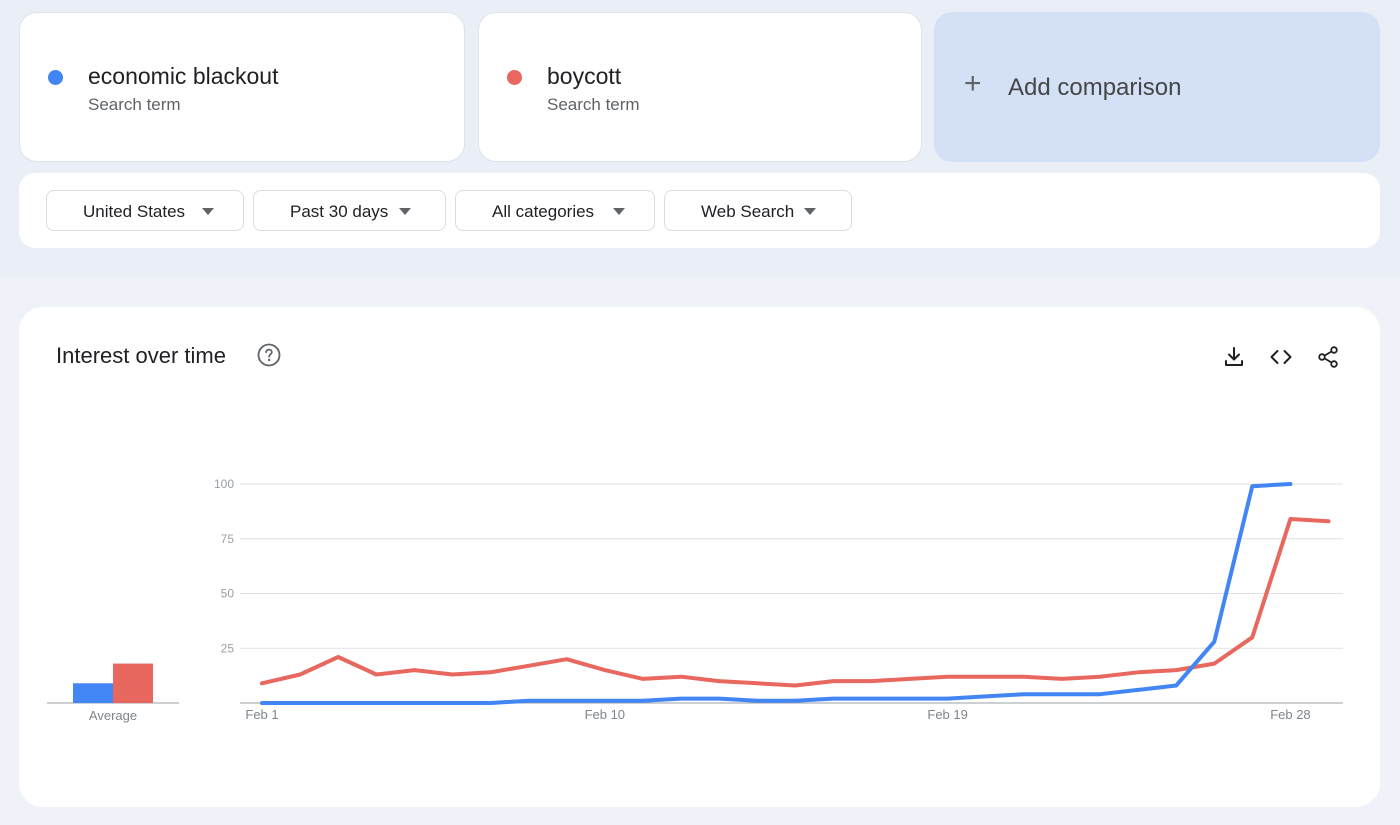 The width and height of the screenshot is (1400, 825). Describe the element at coordinates (1095, 87) in the screenshot. I see `add-comparison-label: Add comparison` at that location.